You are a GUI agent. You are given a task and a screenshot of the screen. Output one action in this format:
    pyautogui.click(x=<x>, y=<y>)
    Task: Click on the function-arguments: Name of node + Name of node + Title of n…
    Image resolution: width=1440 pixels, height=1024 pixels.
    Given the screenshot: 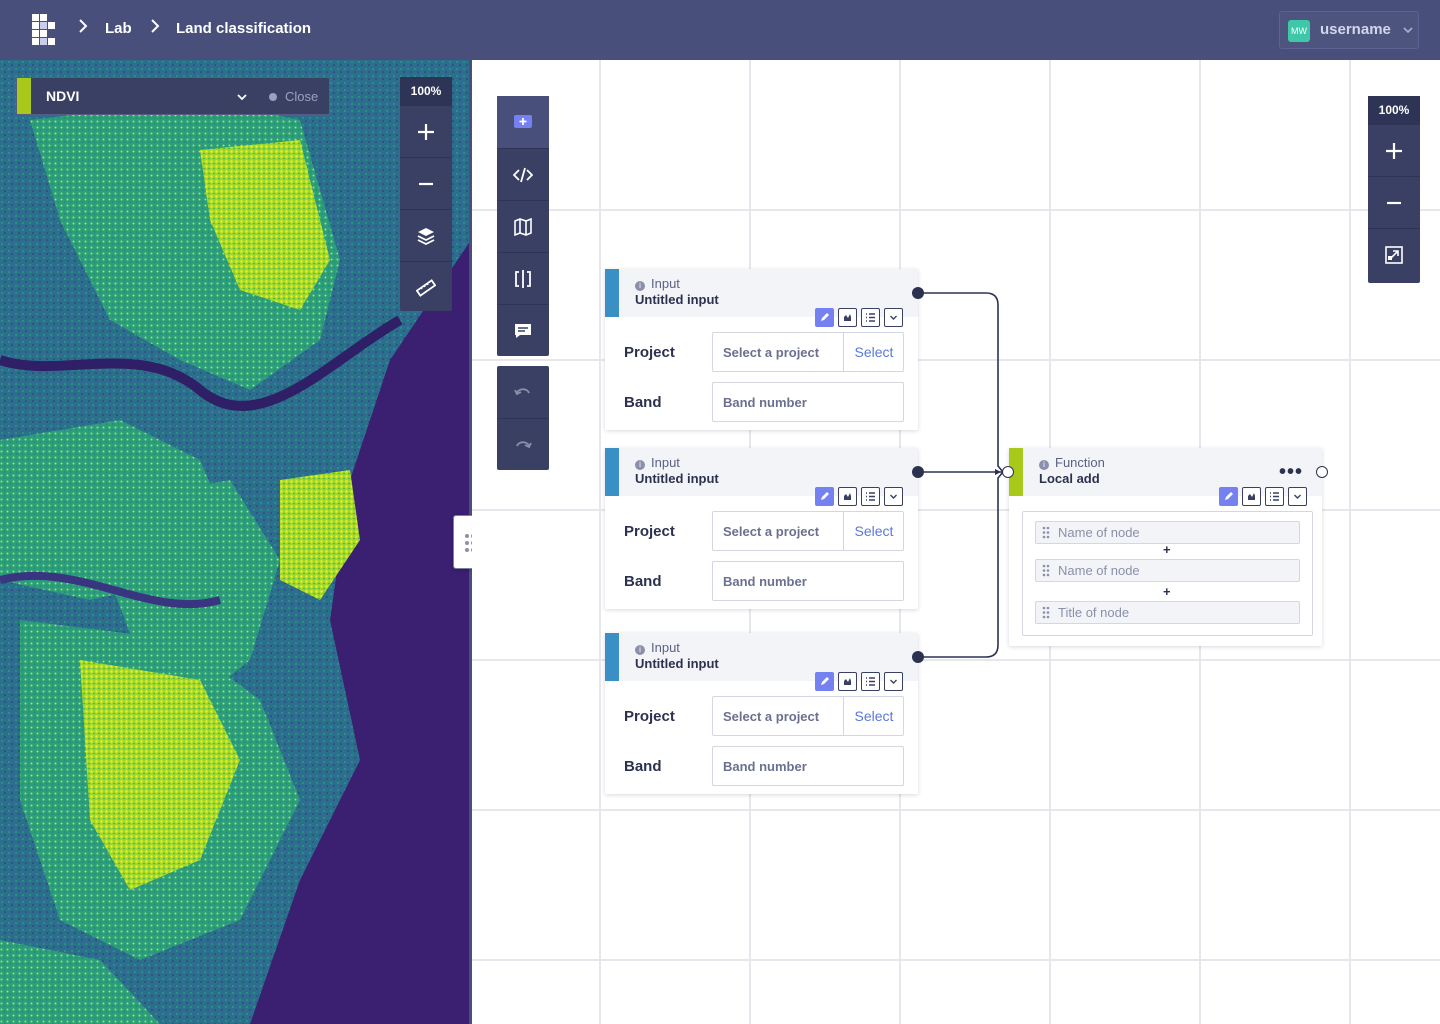 What is the action you would take?
    pyautogui.click(x=1167, y=573)
    